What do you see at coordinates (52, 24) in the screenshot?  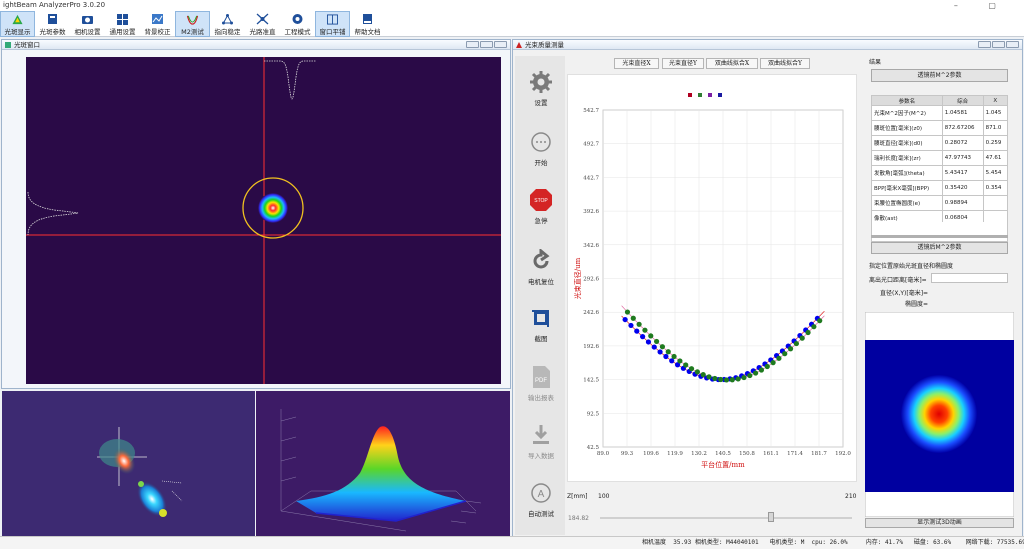 I see `toolbar-button-1: 光斑参数` at bounding box center [52, 24].